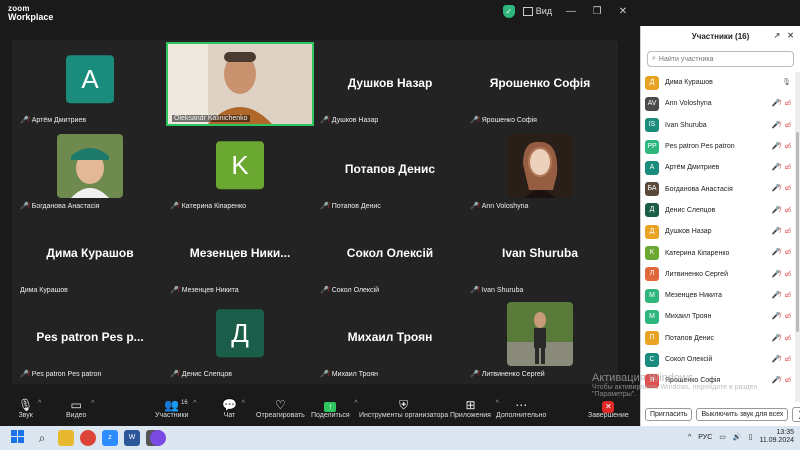 The height and width of the screenshot is (450, 800). Describe the element at coordinates (66, 438) in the screenshot. I see `file-explorer-icon` at that location.